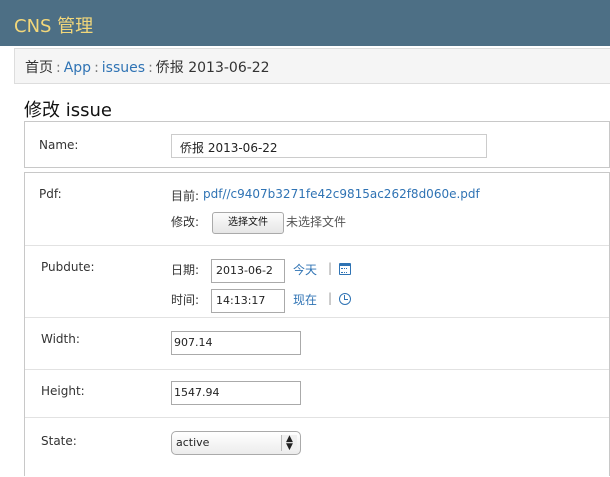  I want to click on page-title: 修改 issue, so click(68, 110).